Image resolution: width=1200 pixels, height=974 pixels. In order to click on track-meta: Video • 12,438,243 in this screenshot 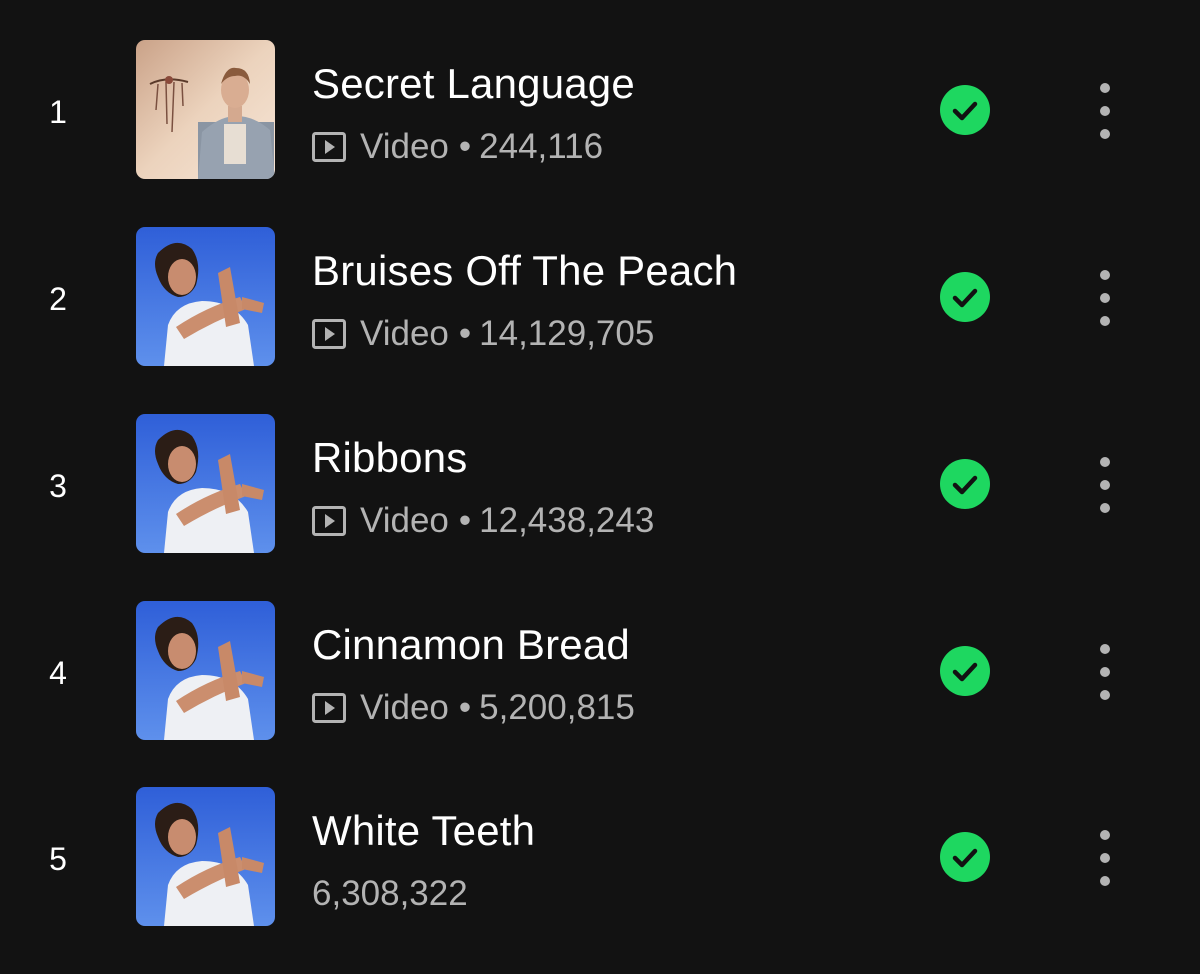, I will do `click(483, 521)`.